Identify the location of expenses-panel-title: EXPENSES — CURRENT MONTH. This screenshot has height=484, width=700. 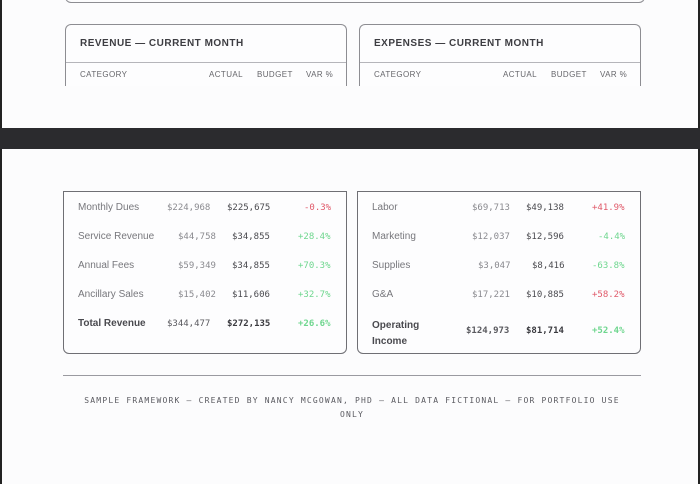
(459, 43).